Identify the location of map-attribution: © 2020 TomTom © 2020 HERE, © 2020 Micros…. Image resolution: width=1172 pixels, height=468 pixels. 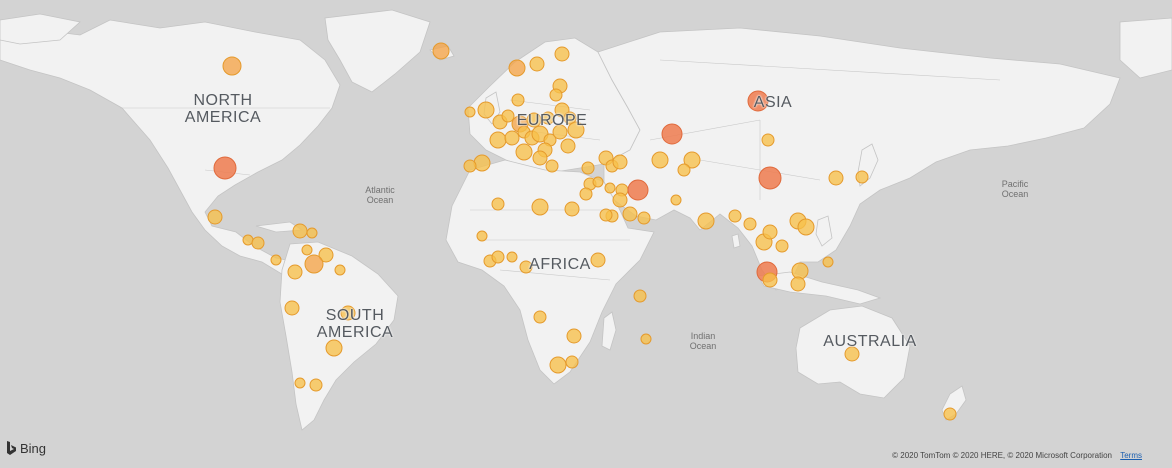
(1017, 455).